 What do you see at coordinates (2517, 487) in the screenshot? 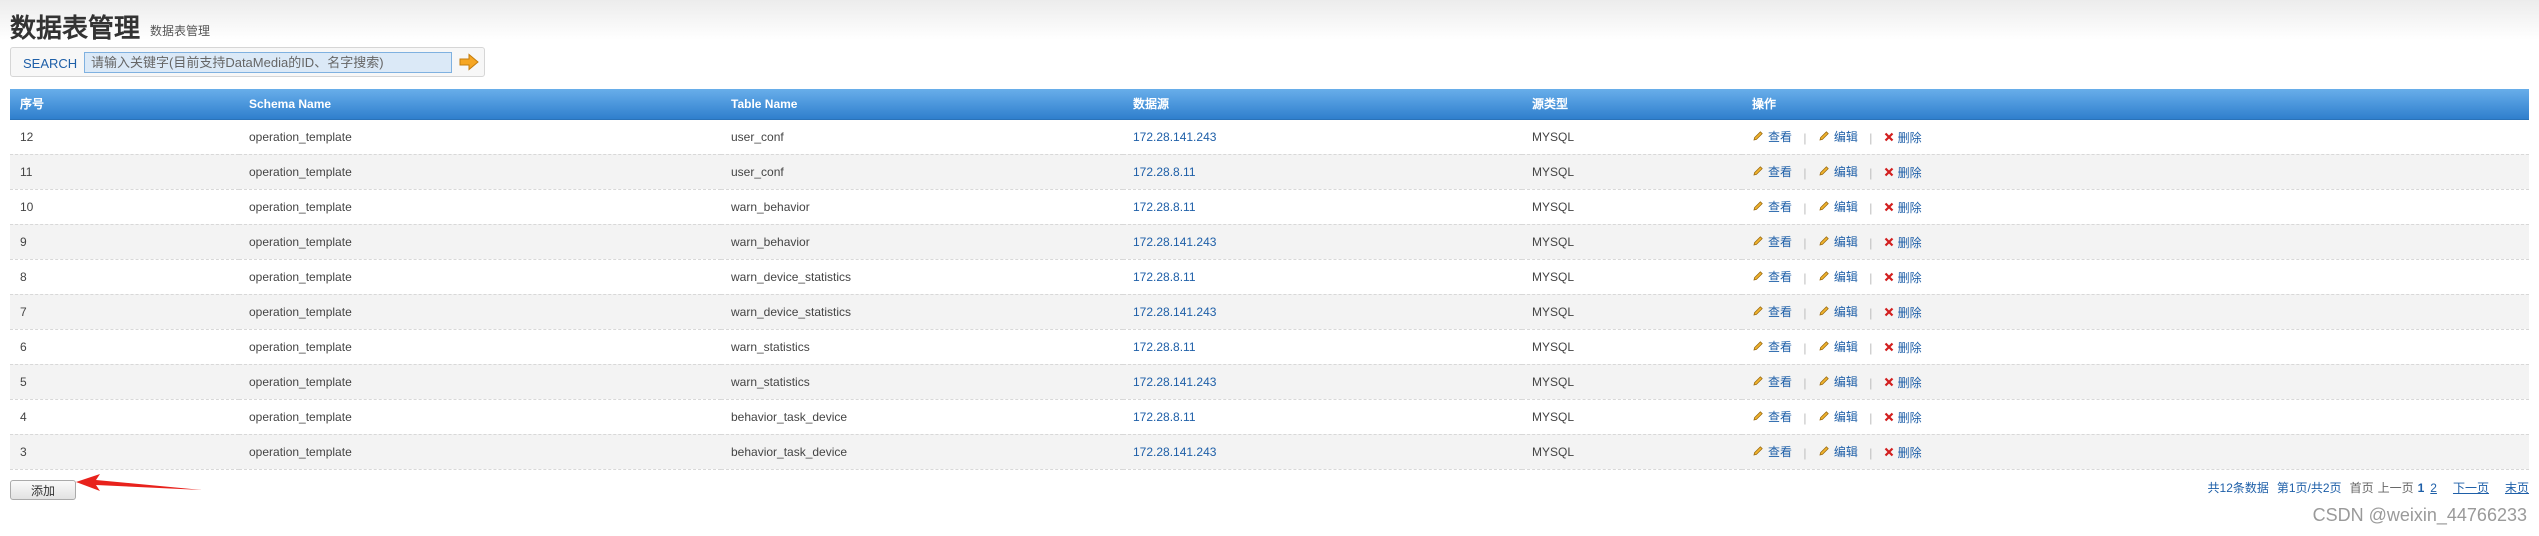
I see `pagination-last: 末页` at bounding box center [2517, 487].